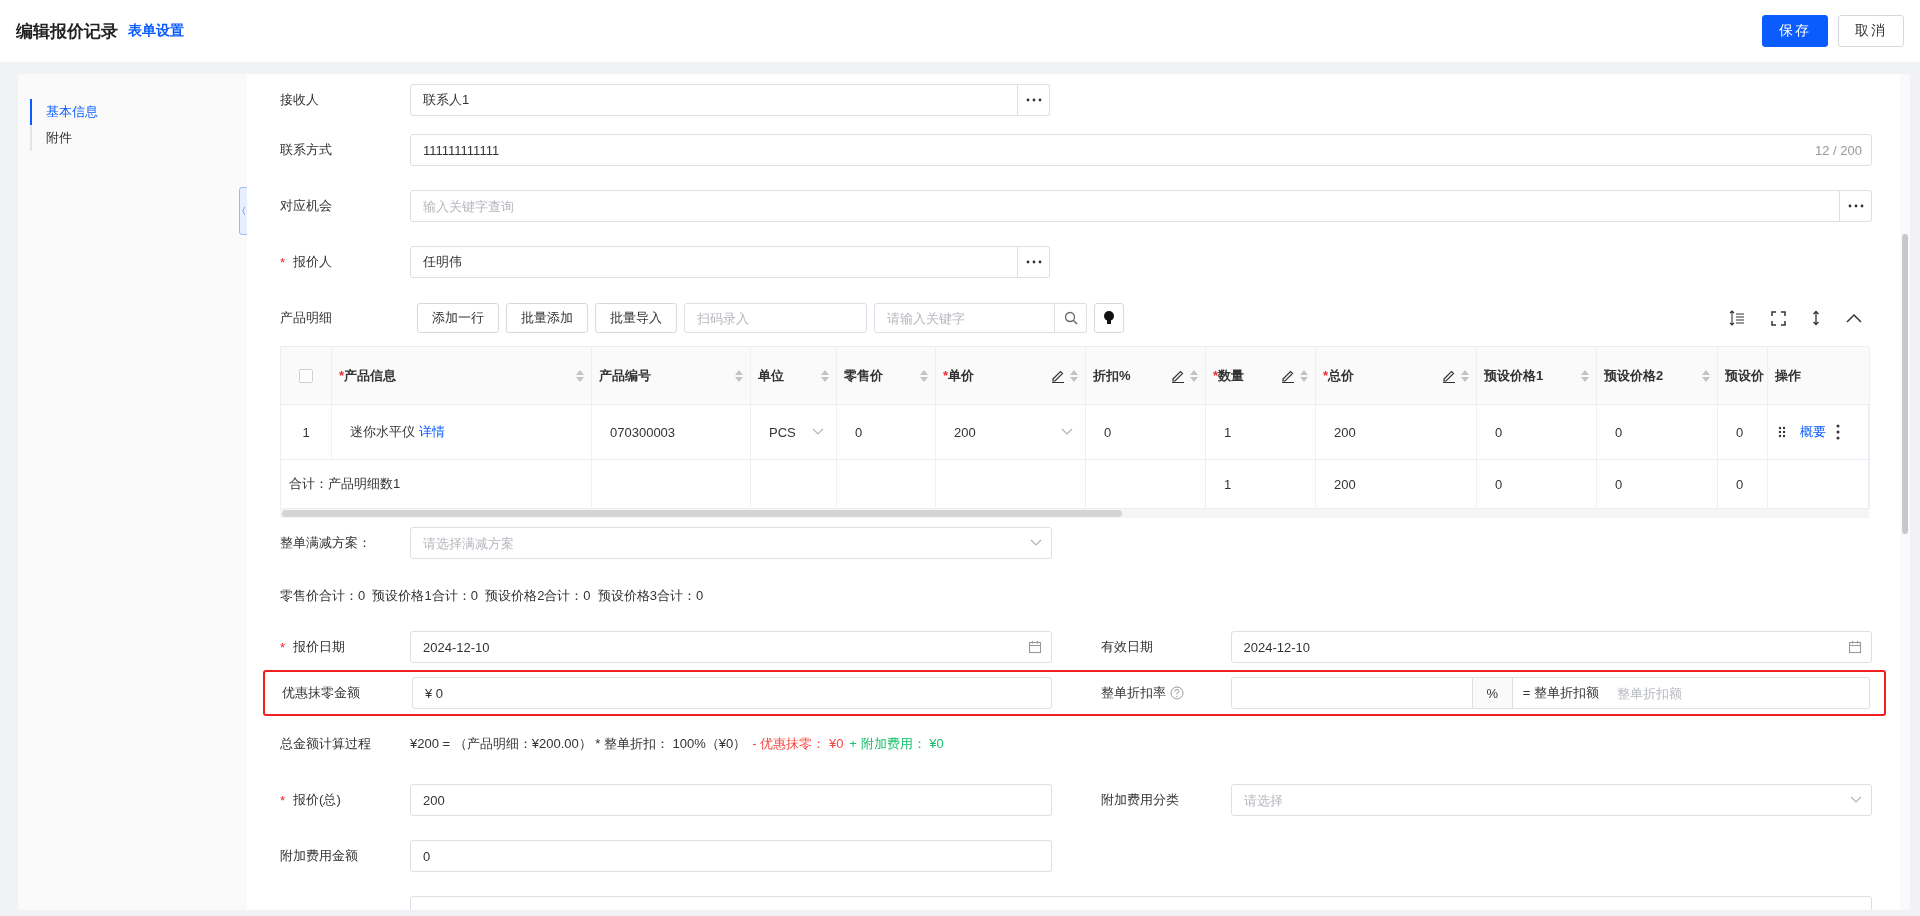 The width and height of the screenshot is (1920, 916). Describe the element at coordinates (325, 543) in the screenshot. I see `field-label: 整单满减方案：` at that location.